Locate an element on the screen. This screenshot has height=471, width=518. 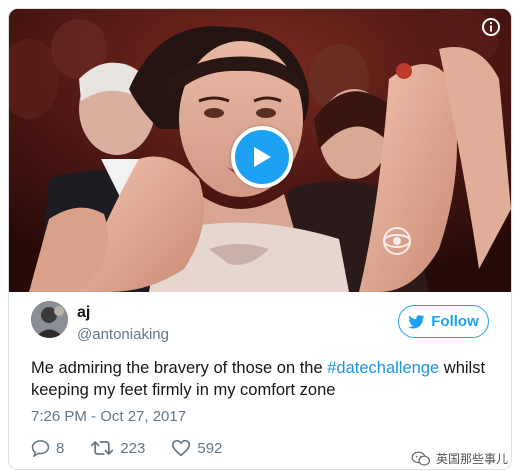
reply-count: 8 is located at coordinates (60, 448).